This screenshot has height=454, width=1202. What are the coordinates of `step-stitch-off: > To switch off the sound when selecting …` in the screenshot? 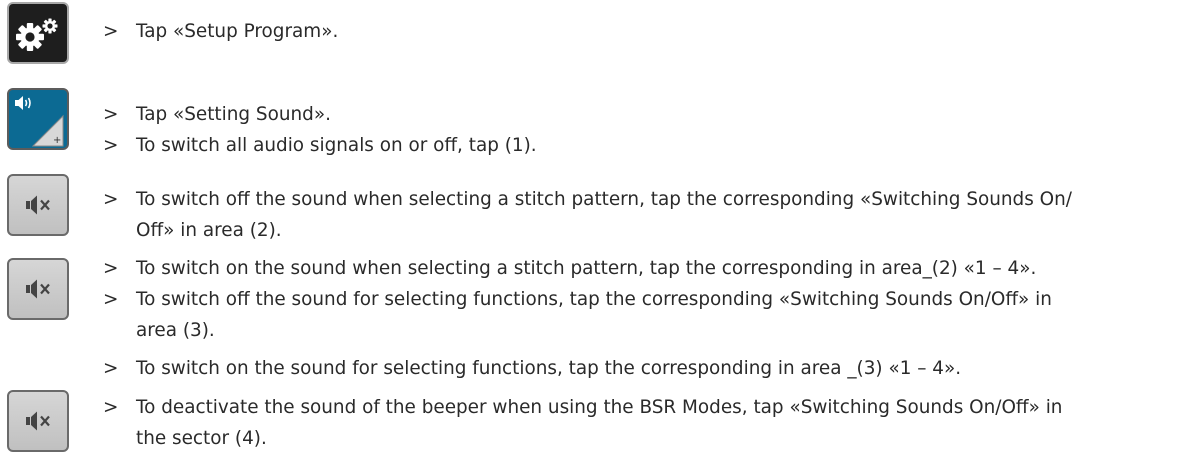 It's located at (587, 215).